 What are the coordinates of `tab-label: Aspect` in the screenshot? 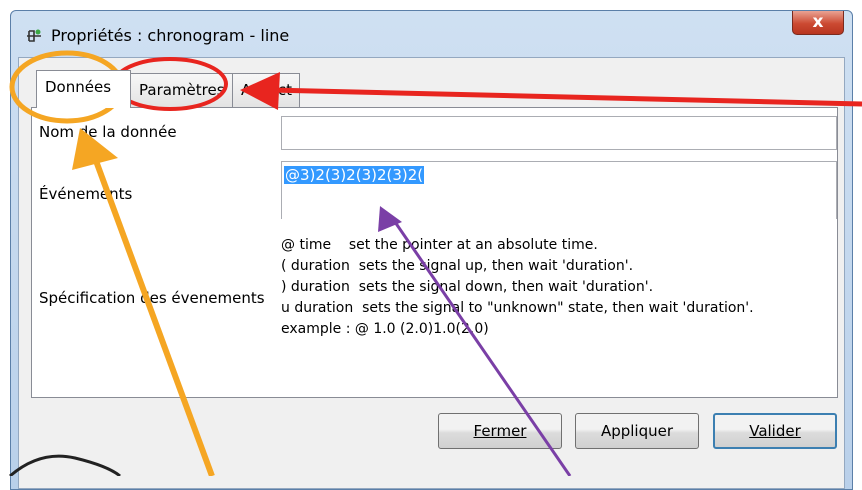 It's located at (266, 90).